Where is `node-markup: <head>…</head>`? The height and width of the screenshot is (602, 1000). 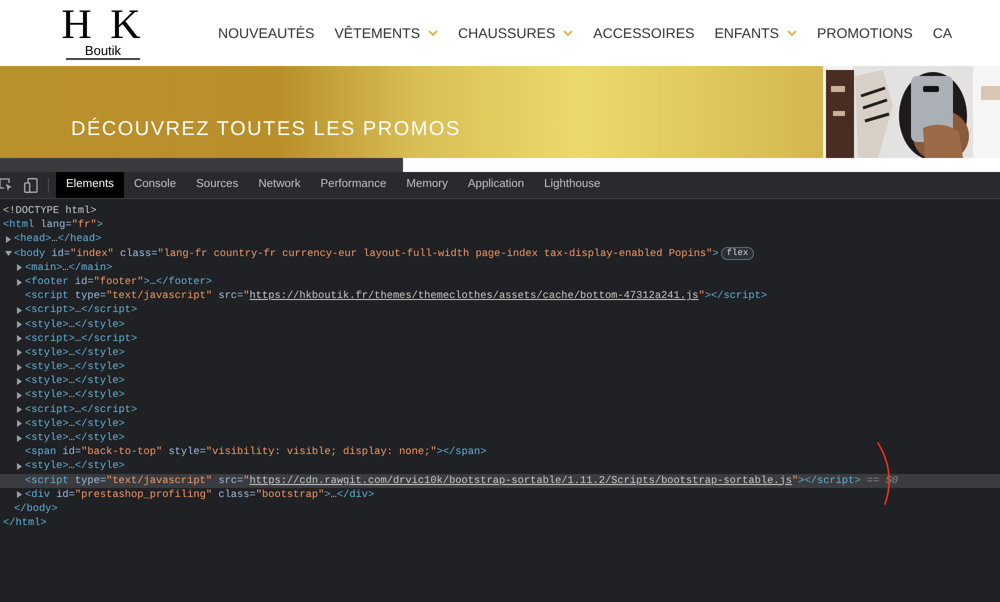
node-markup: <head>…</head> is located at coordinates (58, 239).